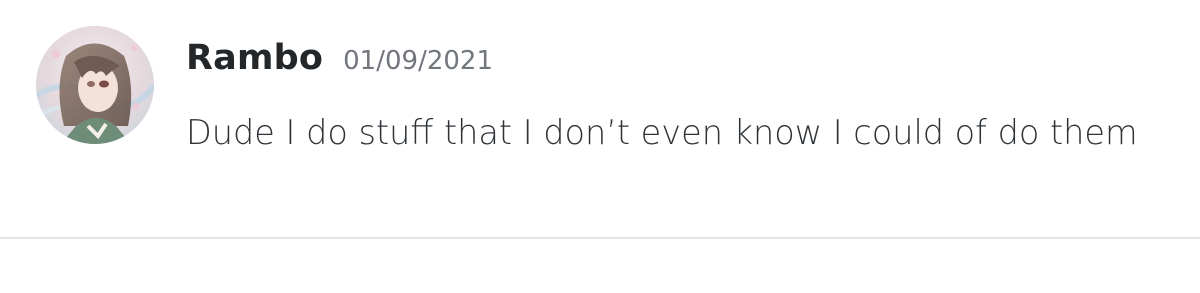 This screenshot has height=293, width=1200. Describe the element at coordinates (600, 238) in the screenshot. I see `message-divider` at that location.